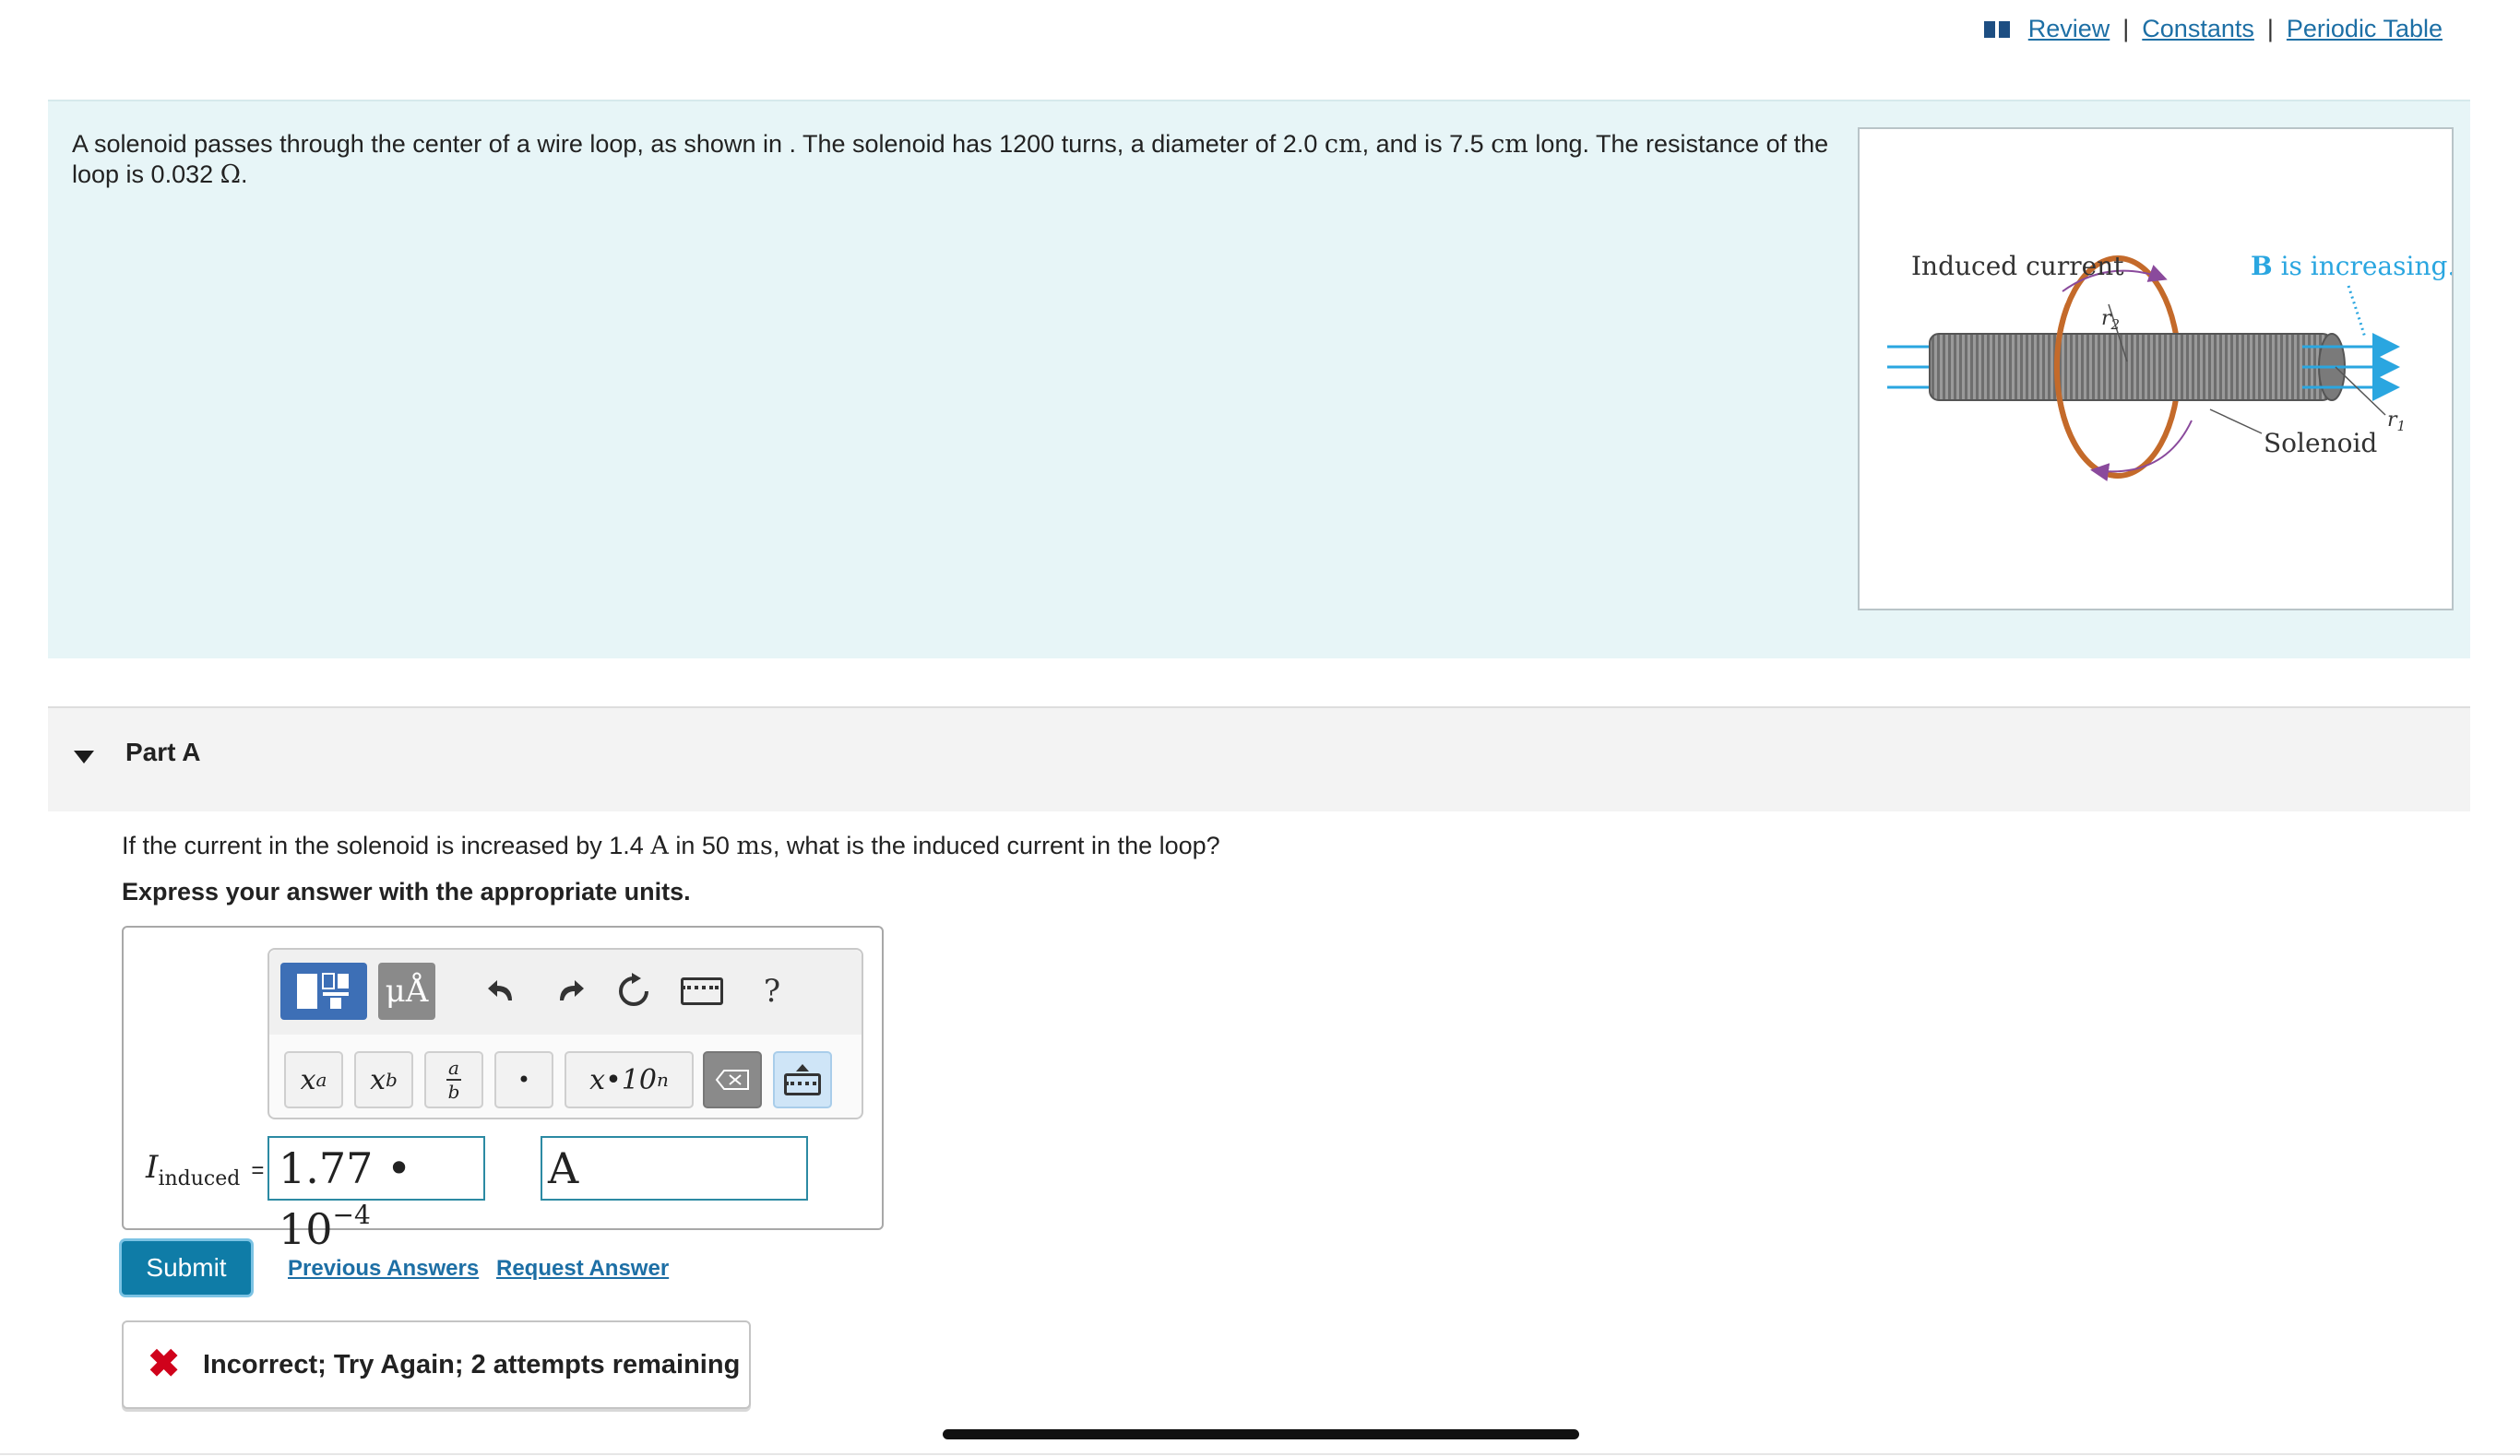 The width and height of the screenshot is (2520, 1456). I want to click on periodic-table-link: Periodic Table, so click(2365, 29).